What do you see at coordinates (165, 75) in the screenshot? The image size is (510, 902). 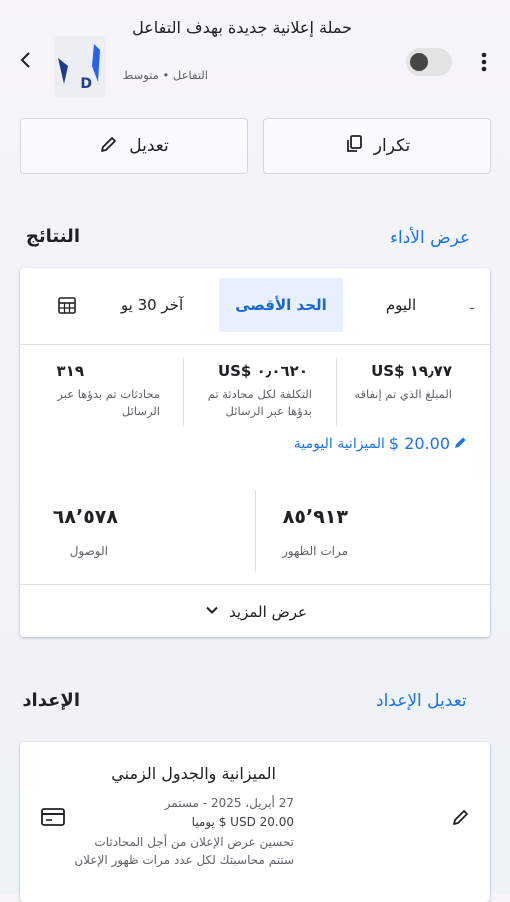 I see `campaign-subtitle: التفاعل • متوسط` at bounding box center [165, 75].